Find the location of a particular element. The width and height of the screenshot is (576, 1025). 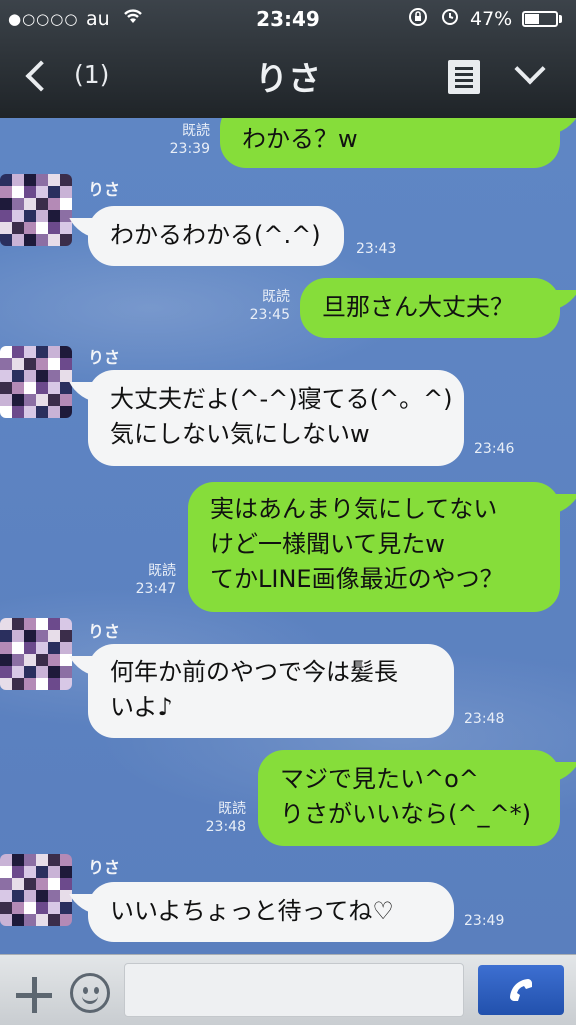

nav-bar: (1) りさ is located at coordinates (288, 78).